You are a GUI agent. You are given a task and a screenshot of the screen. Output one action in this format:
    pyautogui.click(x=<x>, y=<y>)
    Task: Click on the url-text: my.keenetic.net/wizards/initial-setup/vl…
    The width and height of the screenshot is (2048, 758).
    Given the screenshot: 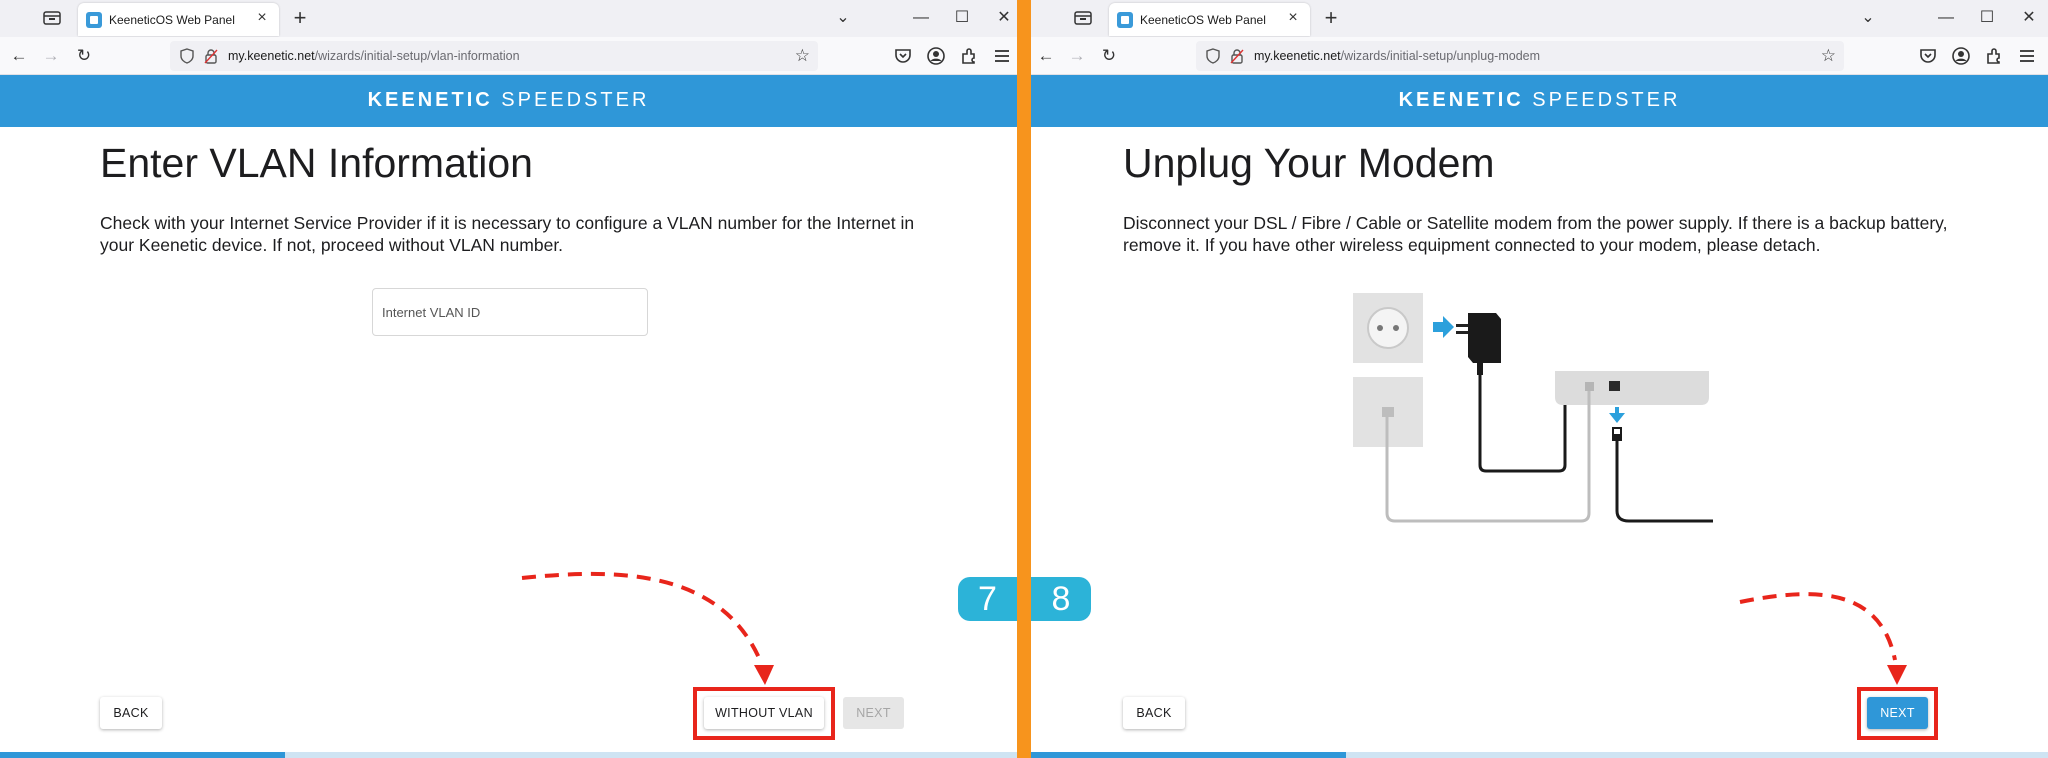 What is the action you would take?
    pyautogui.click(x=374, y=56)
    